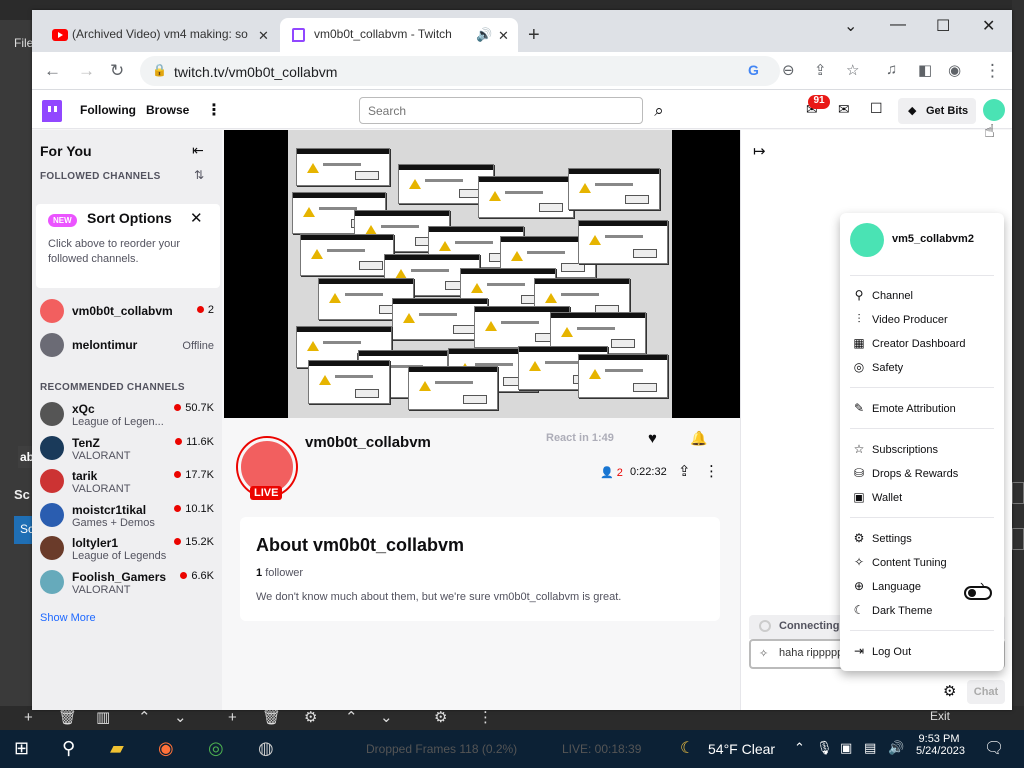 The image size is (1024, 768). What do you see at coordinates (844, 109) in the screenshot?
I see `inbox-icon: ✉` at bounding box center [844, 109].